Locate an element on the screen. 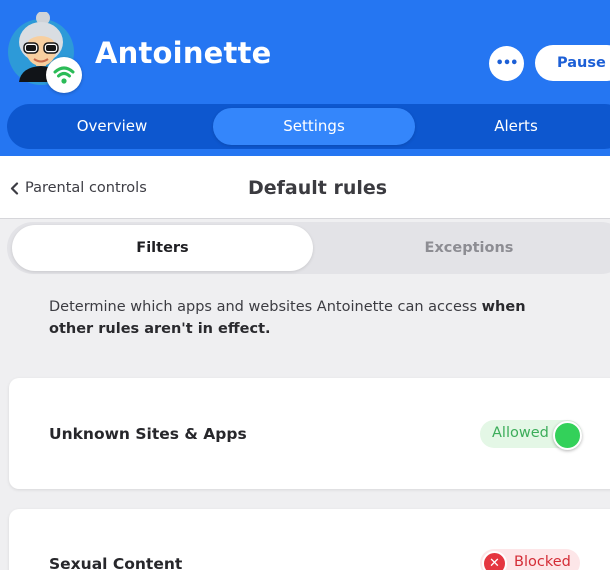 This screenshot has height=570, width=610. tab-overview: Overview is located at coordinates (112, 126).